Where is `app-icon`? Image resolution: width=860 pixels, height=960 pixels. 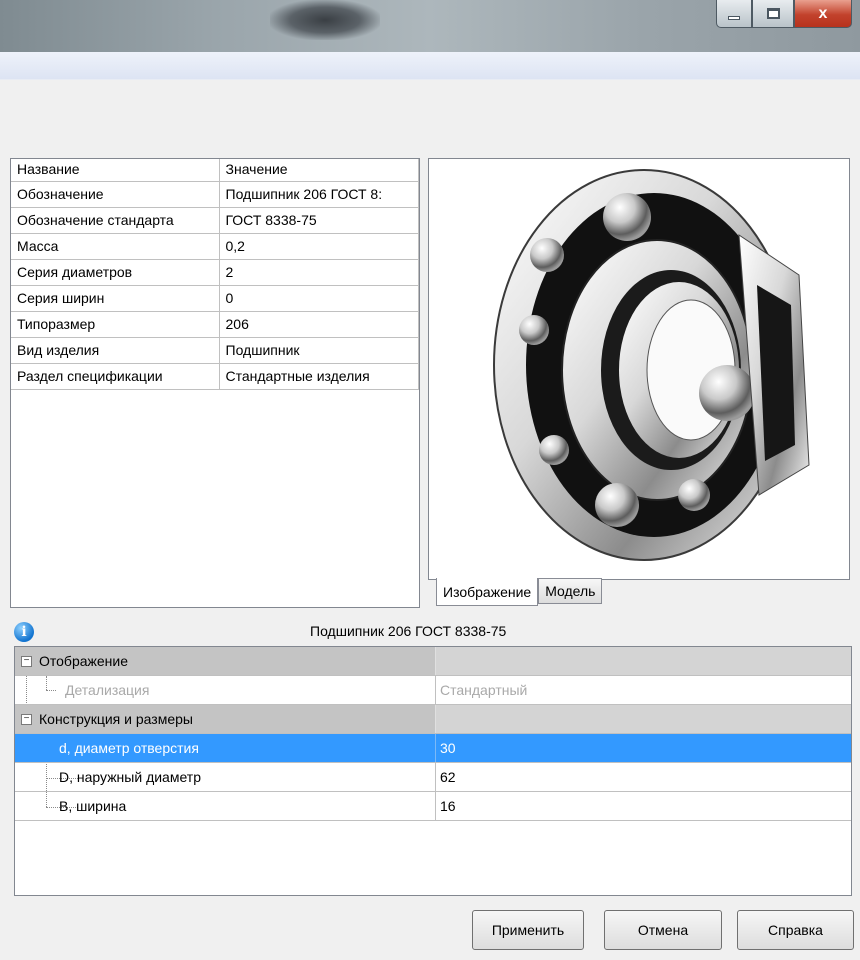
app-icon is located at coordinates (325, 20).